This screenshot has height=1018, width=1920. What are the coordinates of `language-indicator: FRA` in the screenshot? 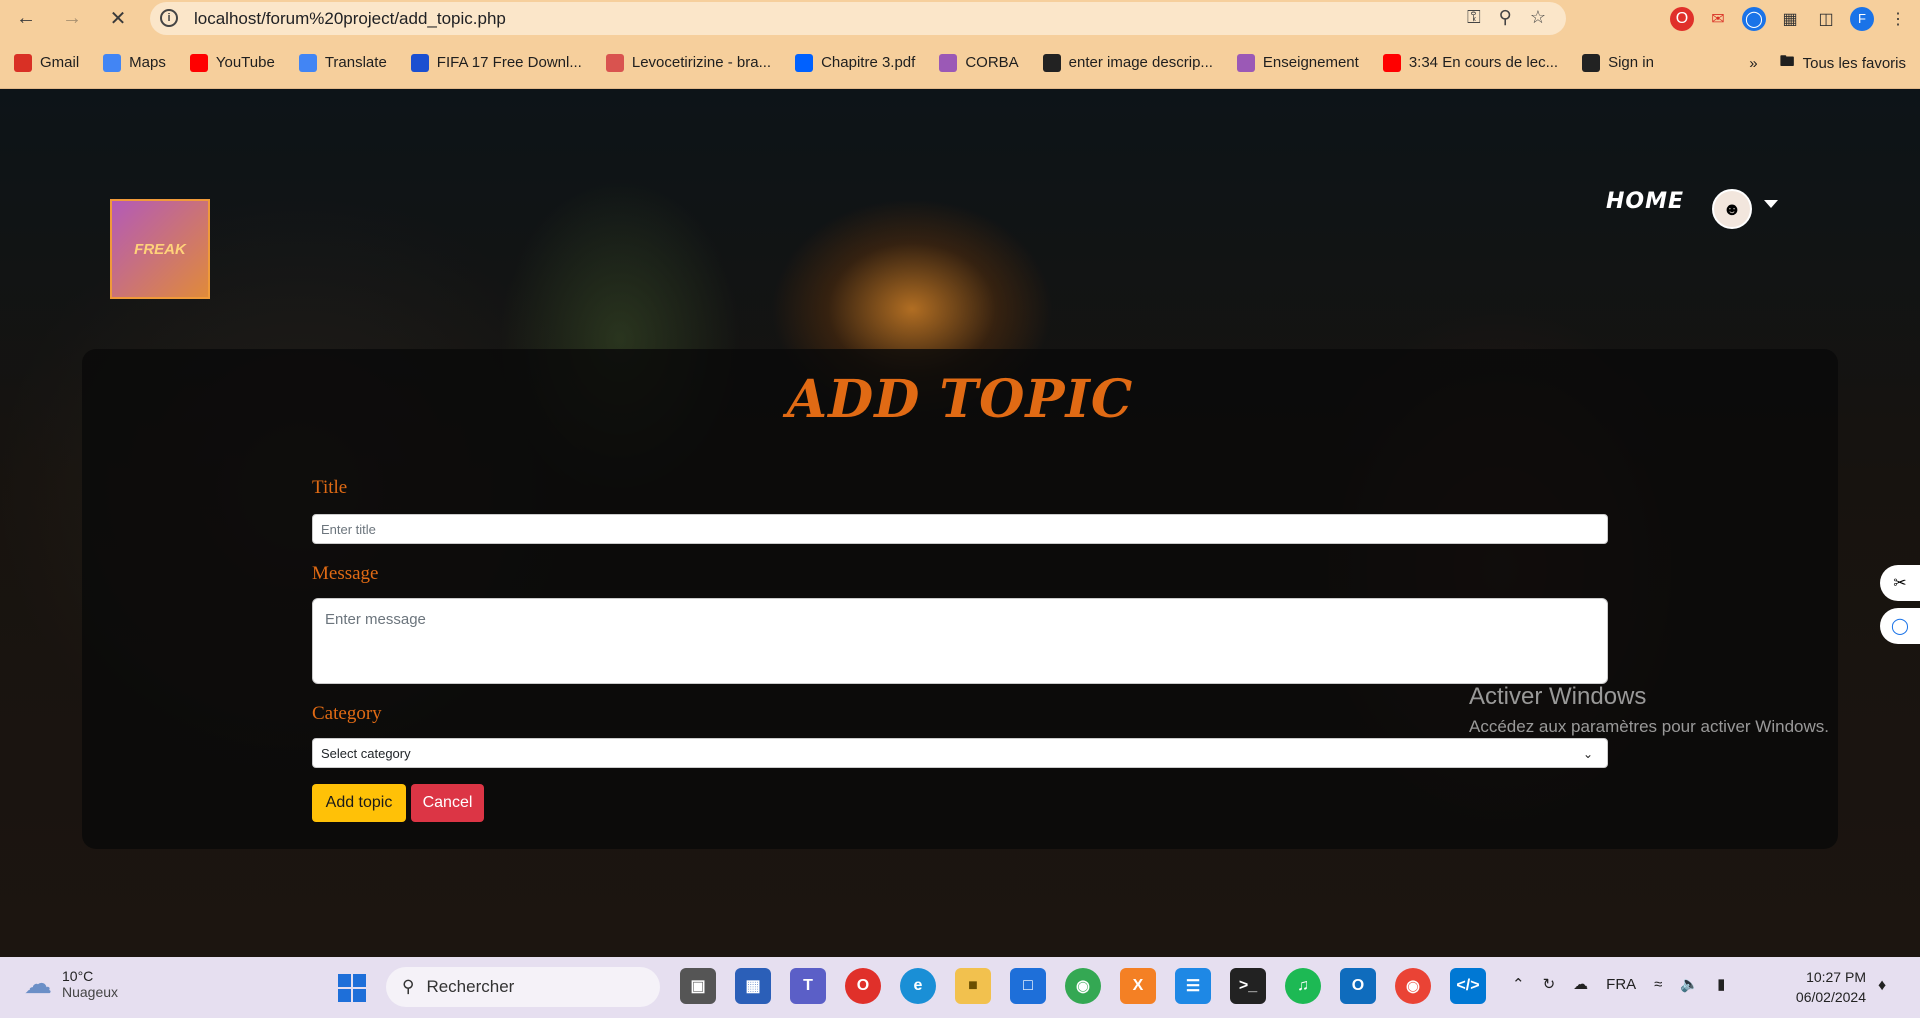 It's located at (1621, 984).